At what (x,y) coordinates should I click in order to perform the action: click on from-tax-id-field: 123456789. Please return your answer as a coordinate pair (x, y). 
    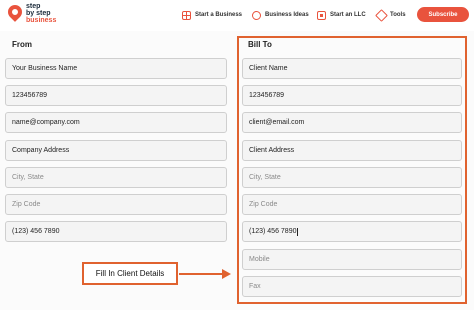
    Looking at the image, I should click on (116, 95).